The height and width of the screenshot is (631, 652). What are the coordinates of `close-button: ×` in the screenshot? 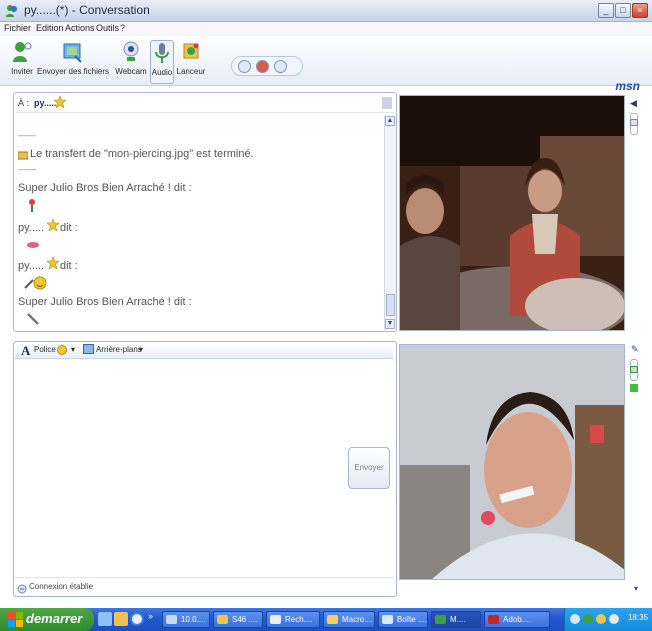 It's located at (640, 10).